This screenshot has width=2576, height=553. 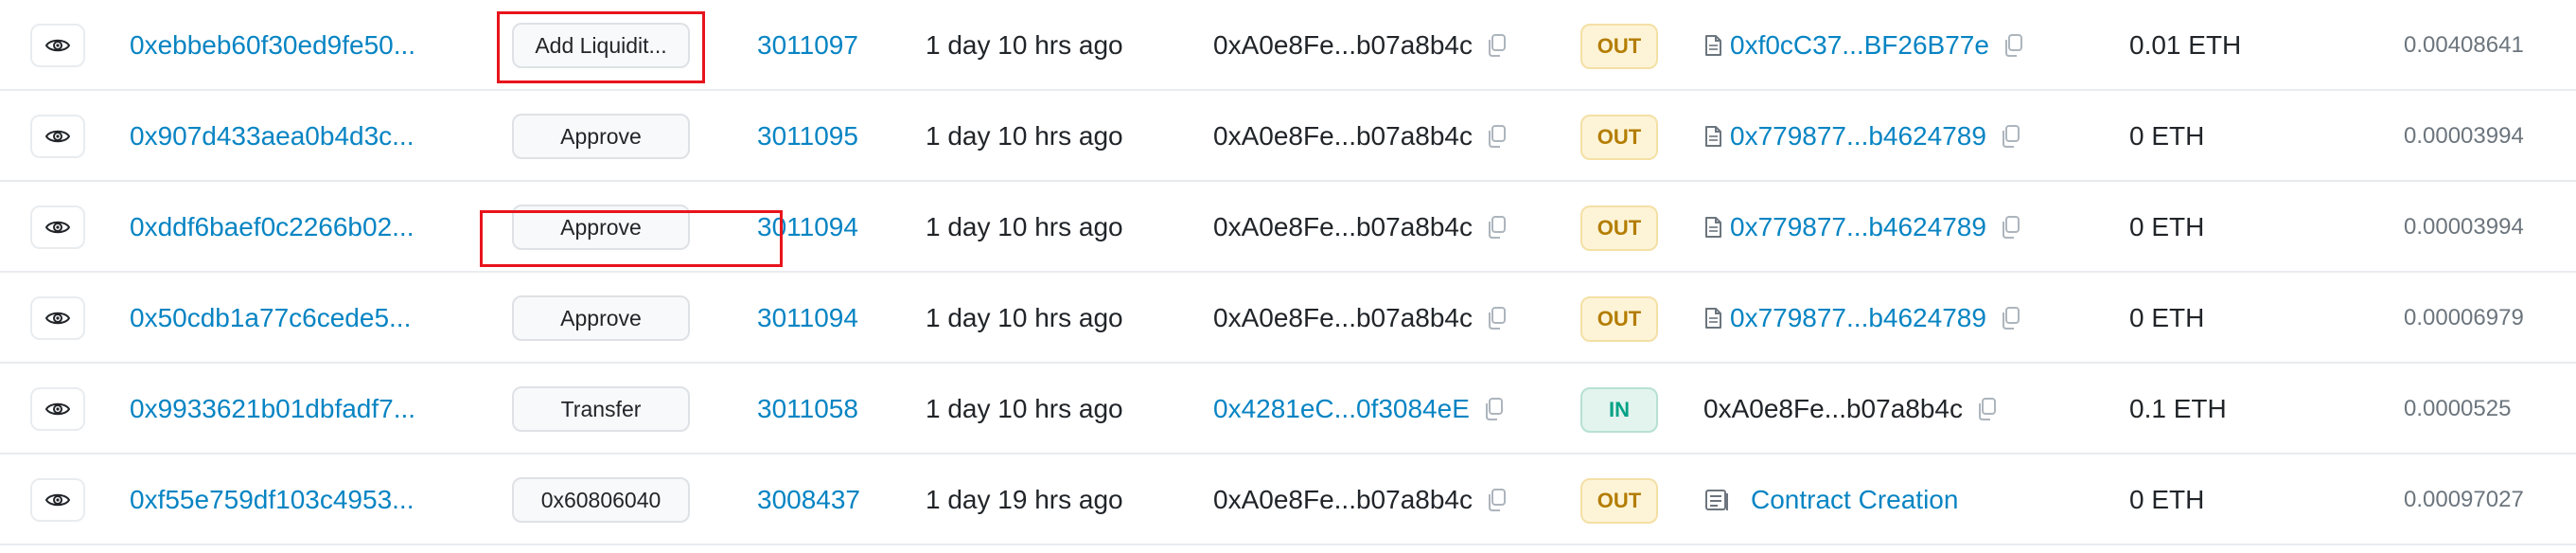 I want to click on tx-fee: 0.00006979, so click(x=2464, y=317).